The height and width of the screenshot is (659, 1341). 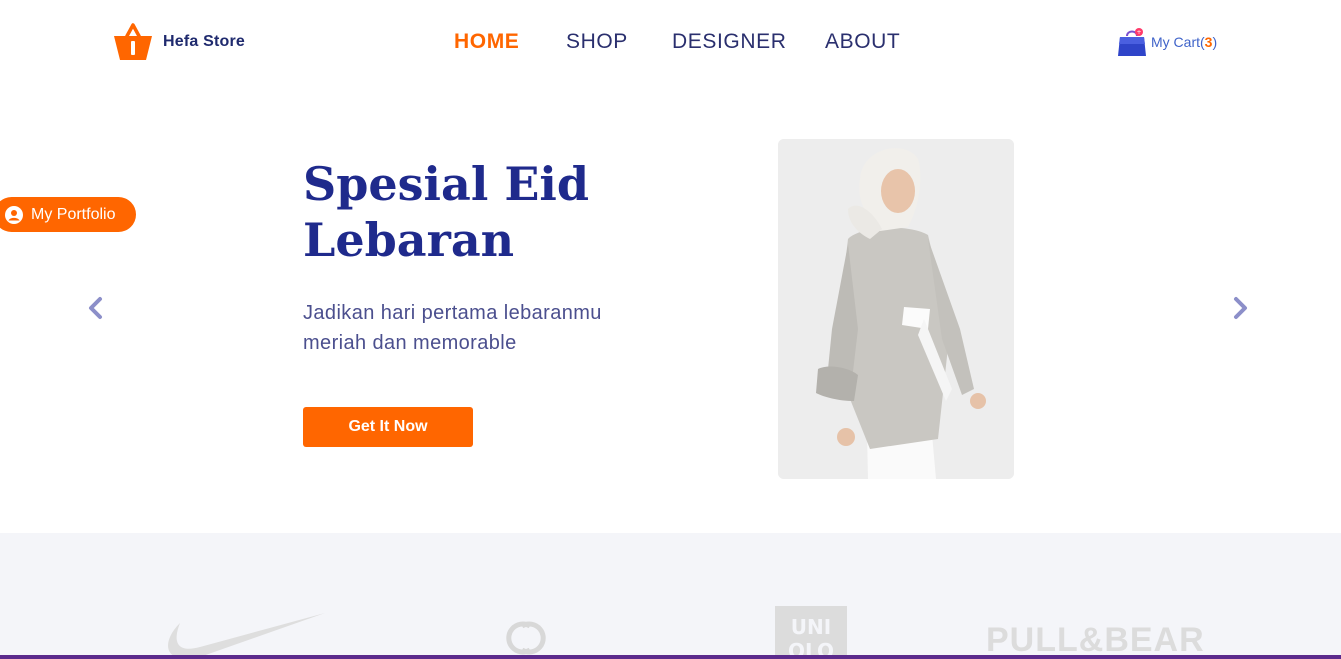 What do you see at coordinates (896, 309) in the screenshot?
I see `hero-product-image` at bounding box center [896, 309].